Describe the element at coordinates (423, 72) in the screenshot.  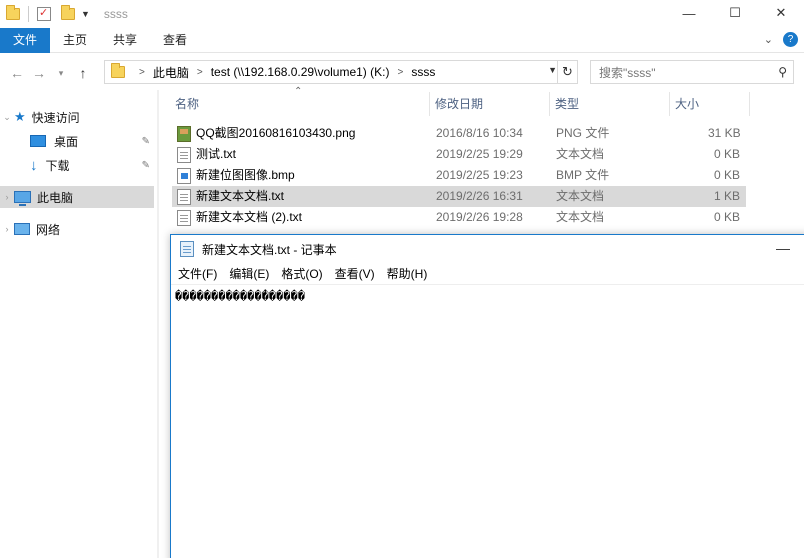
I see `breadcrumb-folder: ssss` at that location.